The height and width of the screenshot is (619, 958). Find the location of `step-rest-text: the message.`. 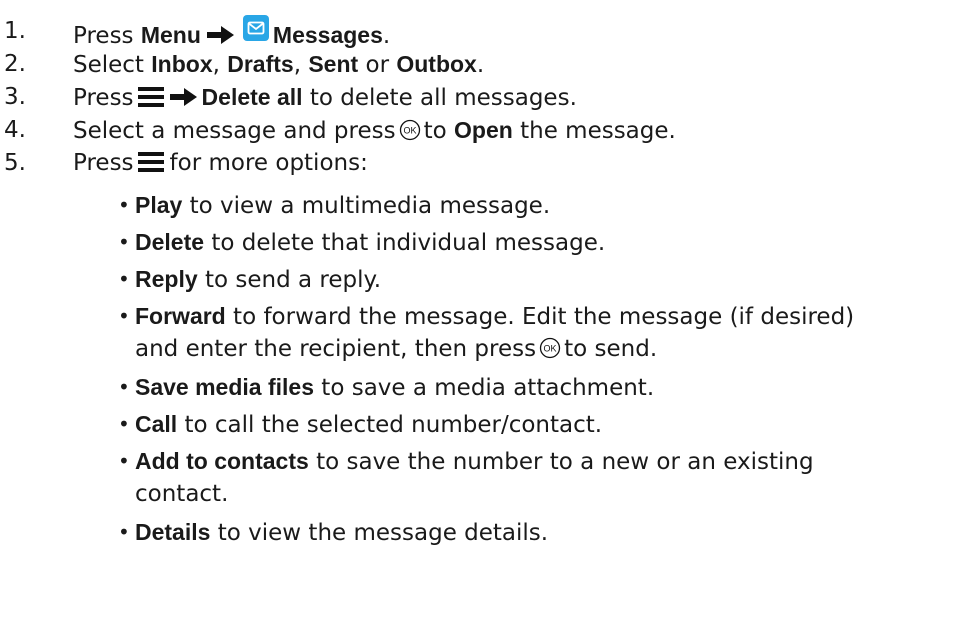

step-rest-text: the message. is located at coordinates (598, 131).